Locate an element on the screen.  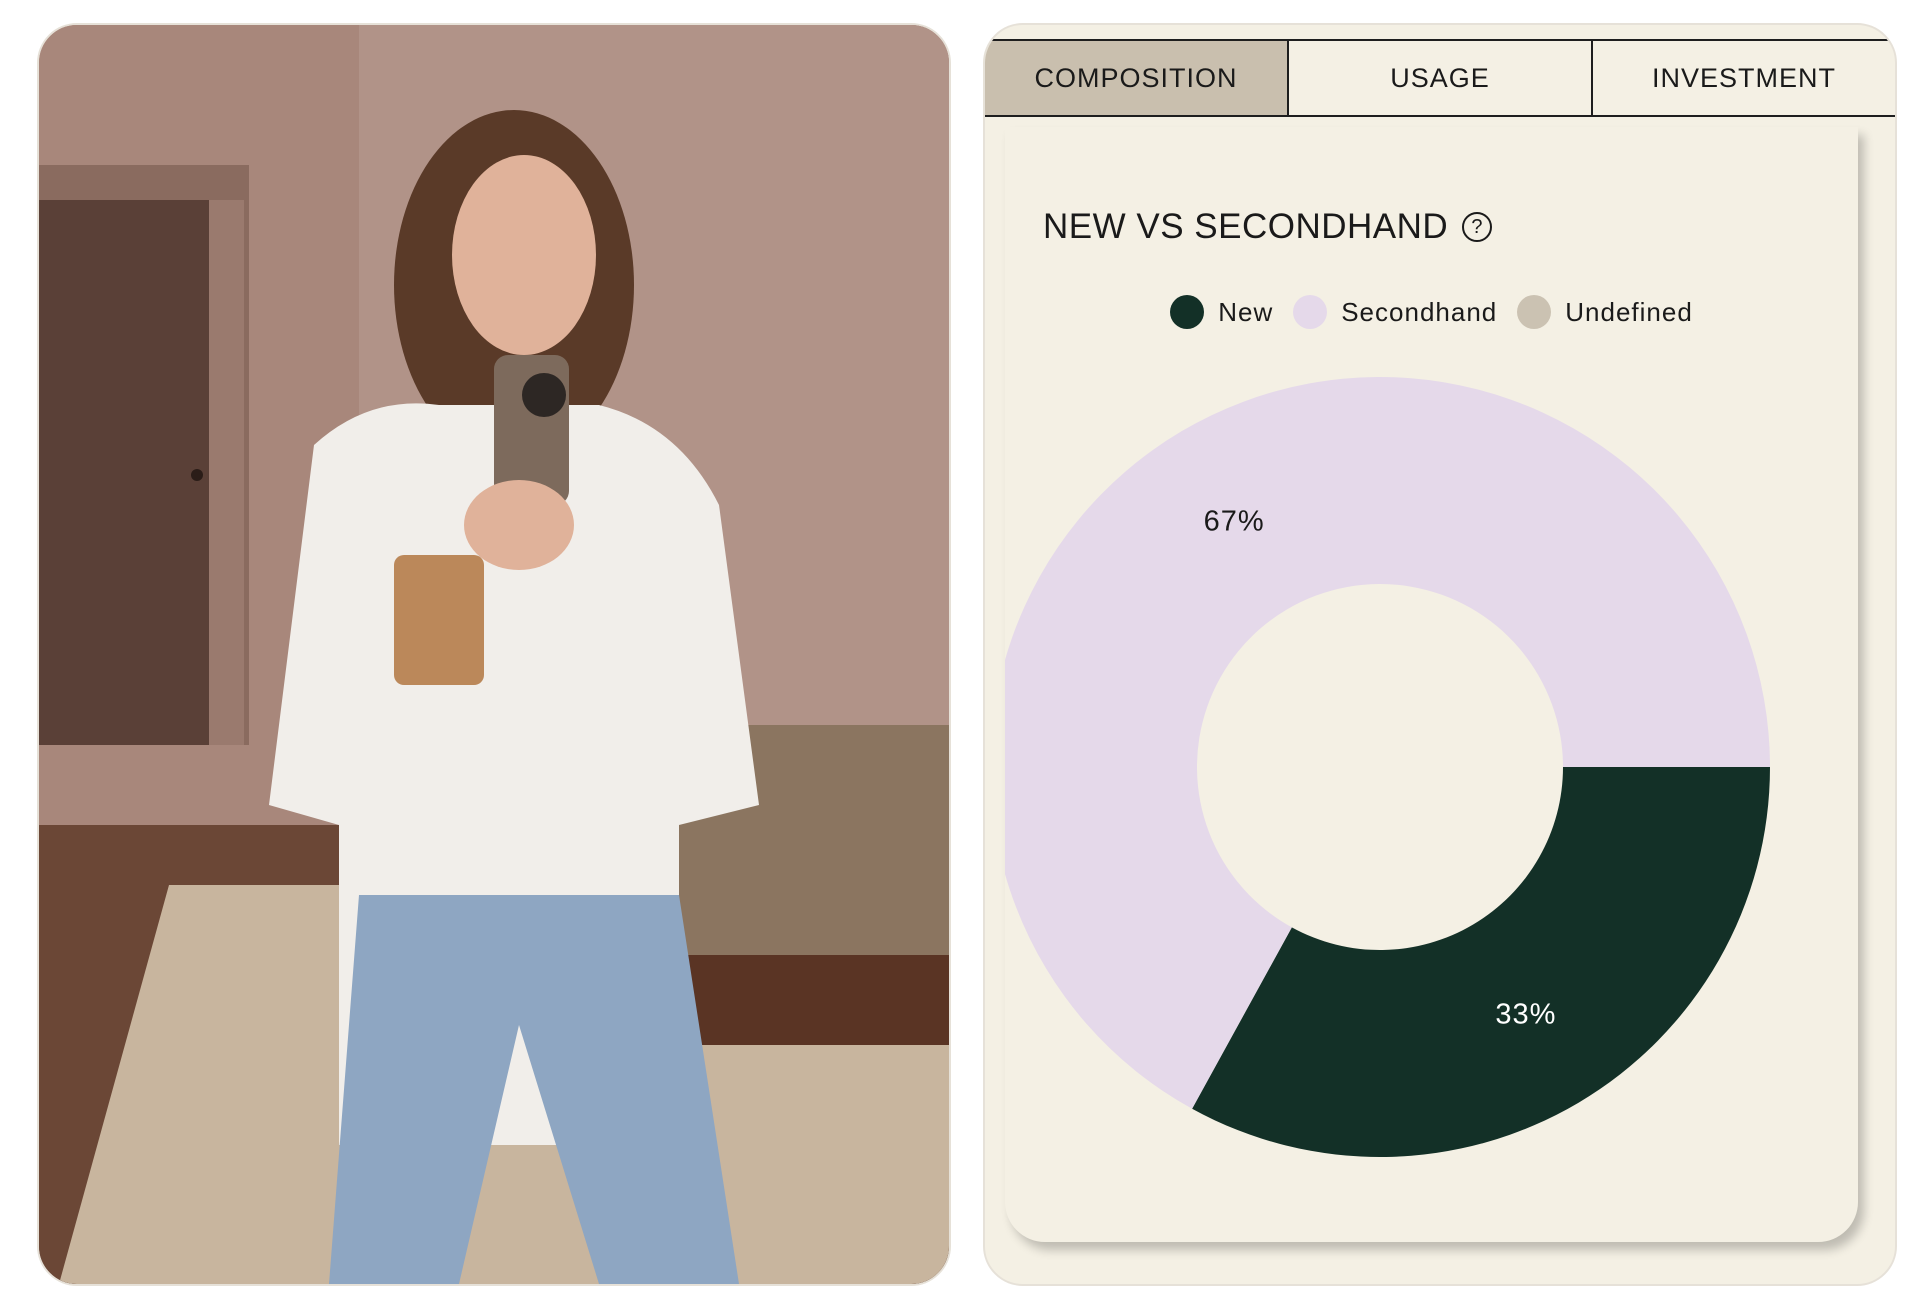
tab-composition: COMPOSITION is located at coordinates (1137, 78).